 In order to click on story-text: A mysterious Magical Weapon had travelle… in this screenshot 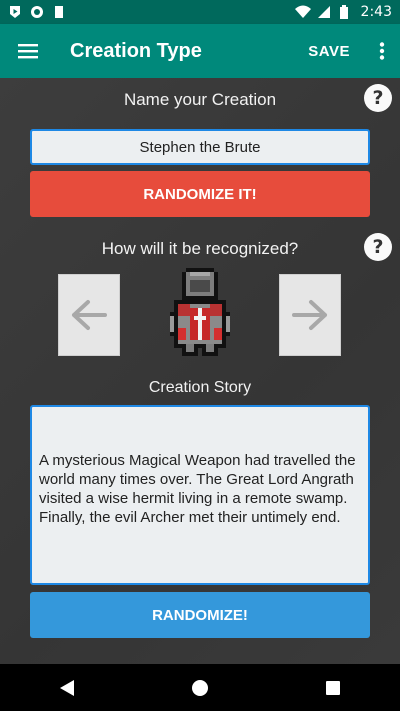, I will do `click(197, 489)`.